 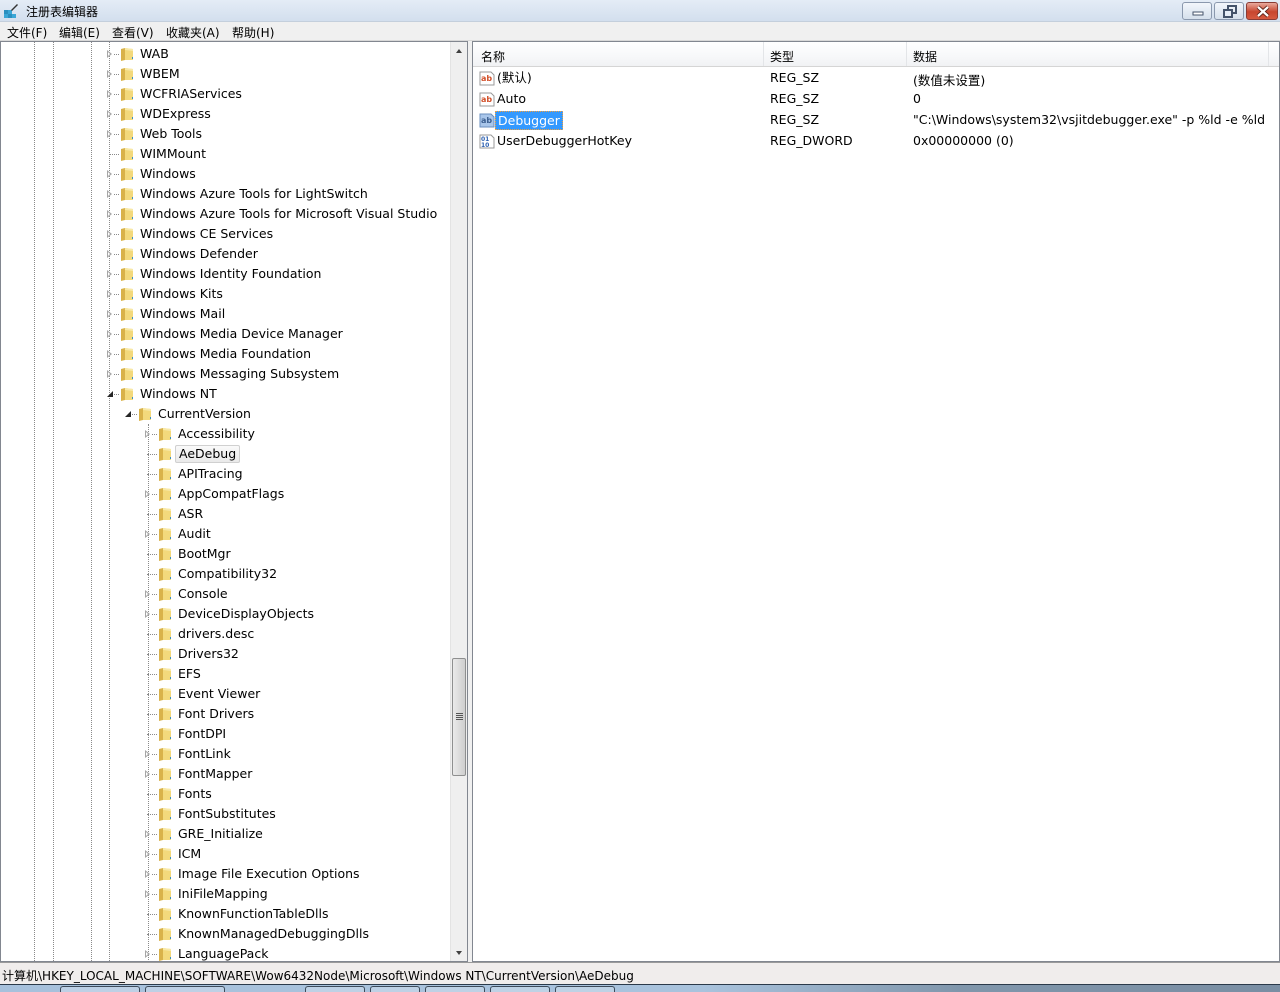 I want to click on tree-item: drivers.desc, so click(x=226, y=634).